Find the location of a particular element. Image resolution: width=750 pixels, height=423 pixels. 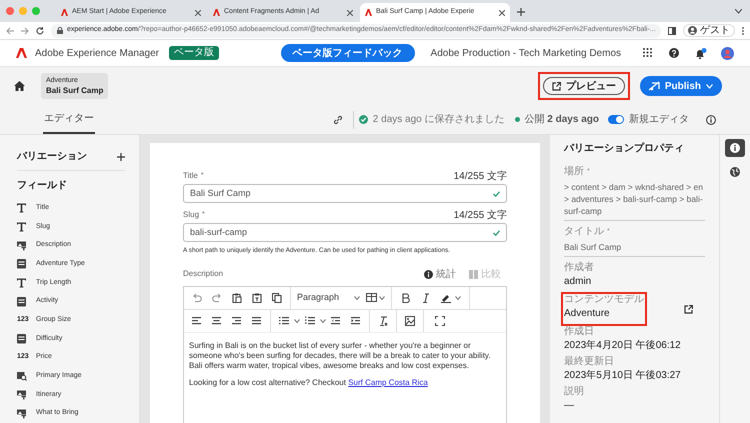

property-value: — is located at coordinates (569, 406).